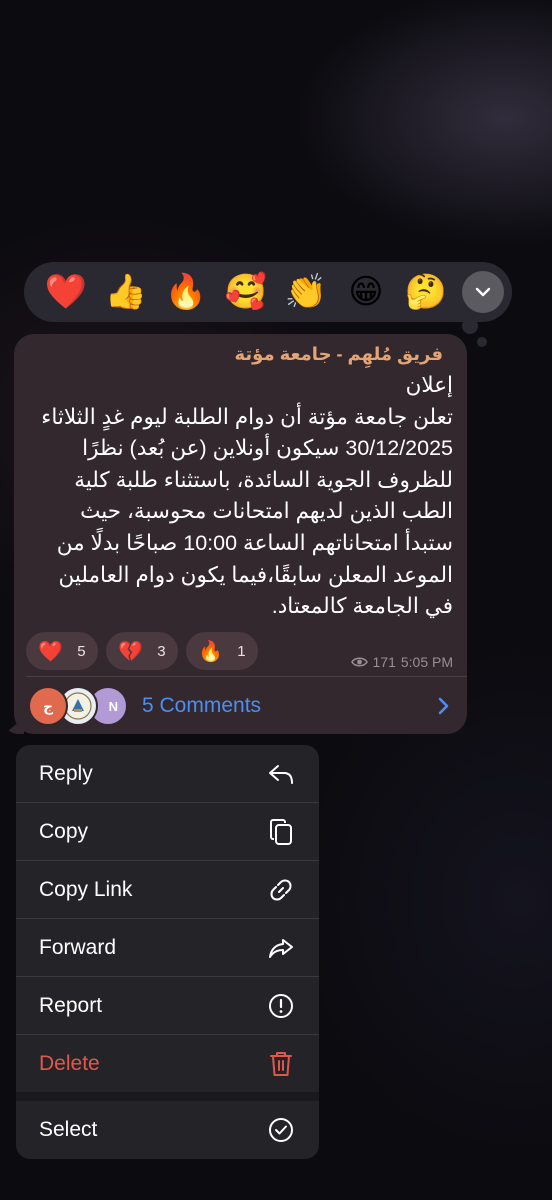 This screenshot has width=552, height=1200. Describe the element at coordinates (246, 676) in the screenshot. I see `divider` at that location.